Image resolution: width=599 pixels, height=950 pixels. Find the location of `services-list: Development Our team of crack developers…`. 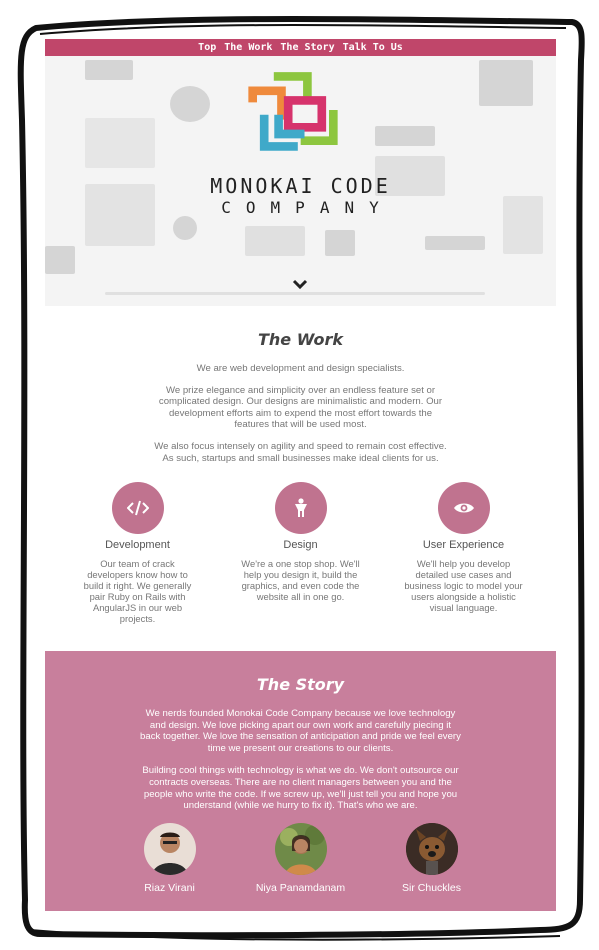

services-list: Development Our team of crack developers… is located at coordinates (301, 553).